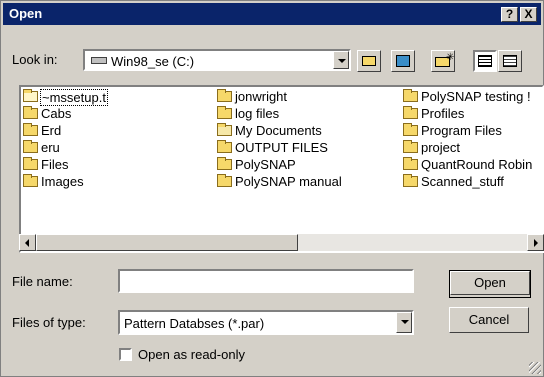 The image size is (544, 377). What do you see at coordinates (125, 354) in the screenshot?
I see `read-only-checkbox` at bounding box center [125, 354].